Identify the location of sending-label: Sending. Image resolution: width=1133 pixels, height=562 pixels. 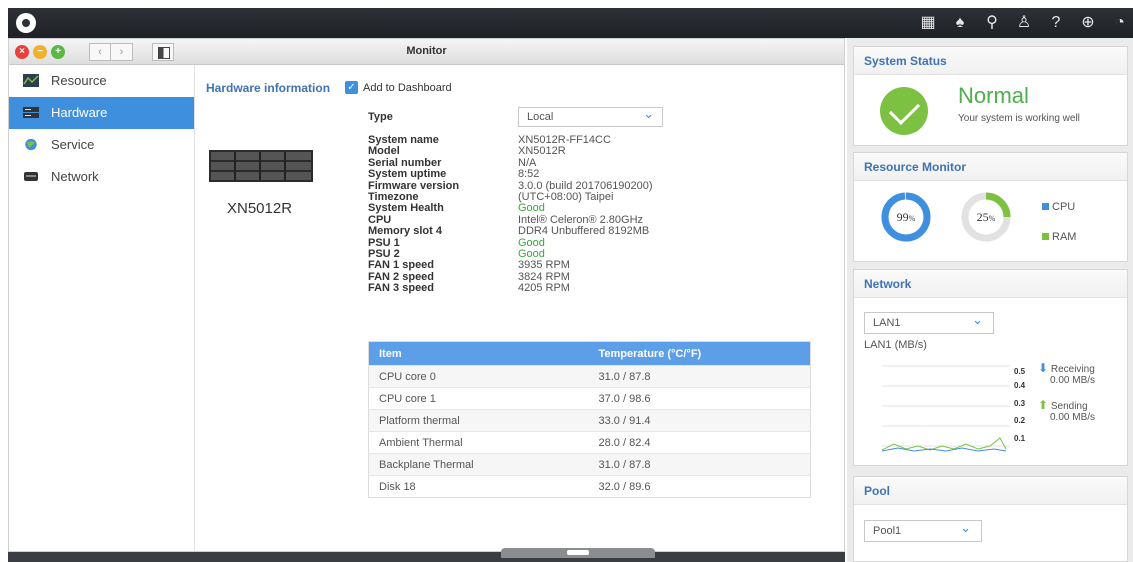
(1069, 406).